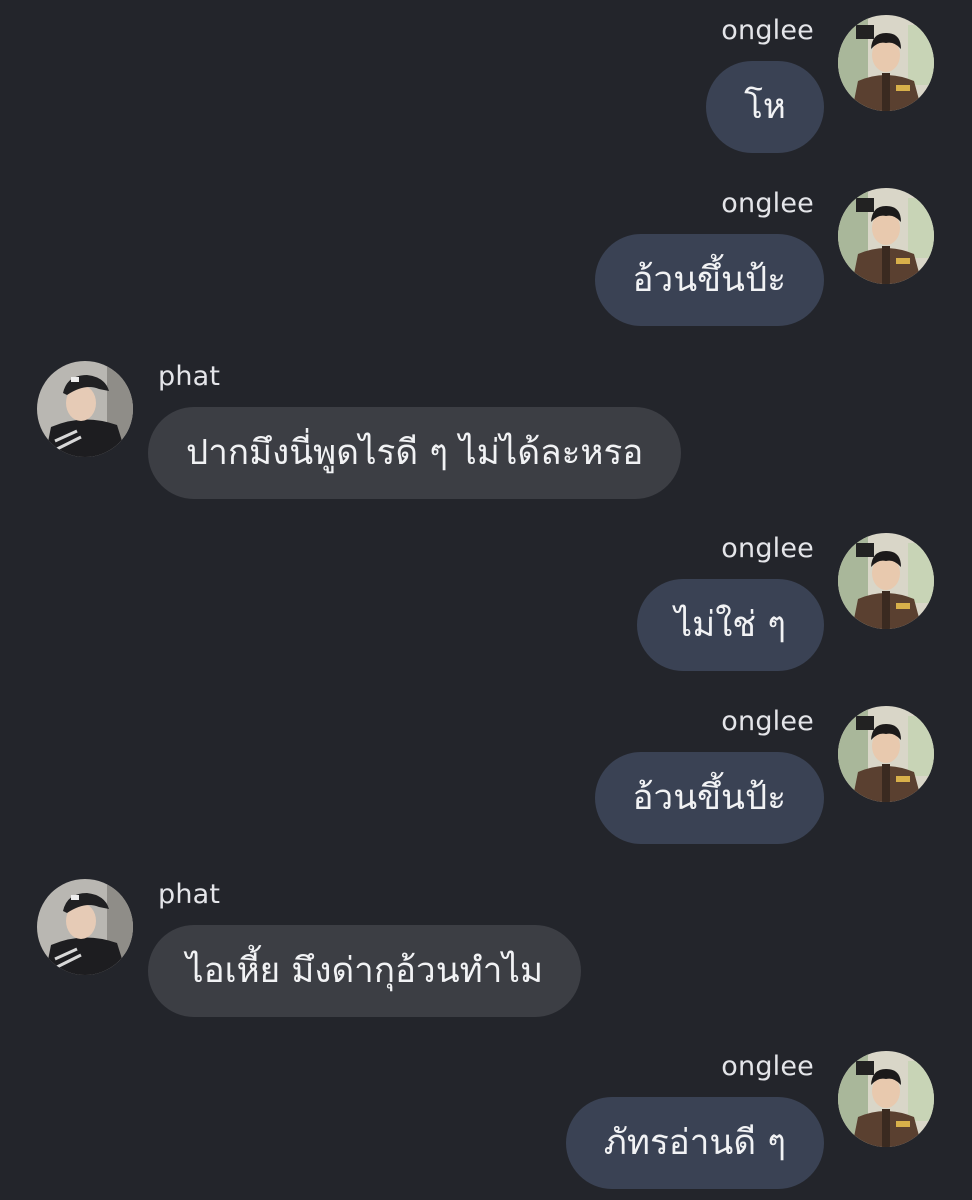 Image resolution: width=972 pixels, height=1200 pixels. What do you see at coordinates (730, 625) in the screenshot?
I see `message-bubble: ไม่ใช่ ๆ` at bounding box center [730, 625].